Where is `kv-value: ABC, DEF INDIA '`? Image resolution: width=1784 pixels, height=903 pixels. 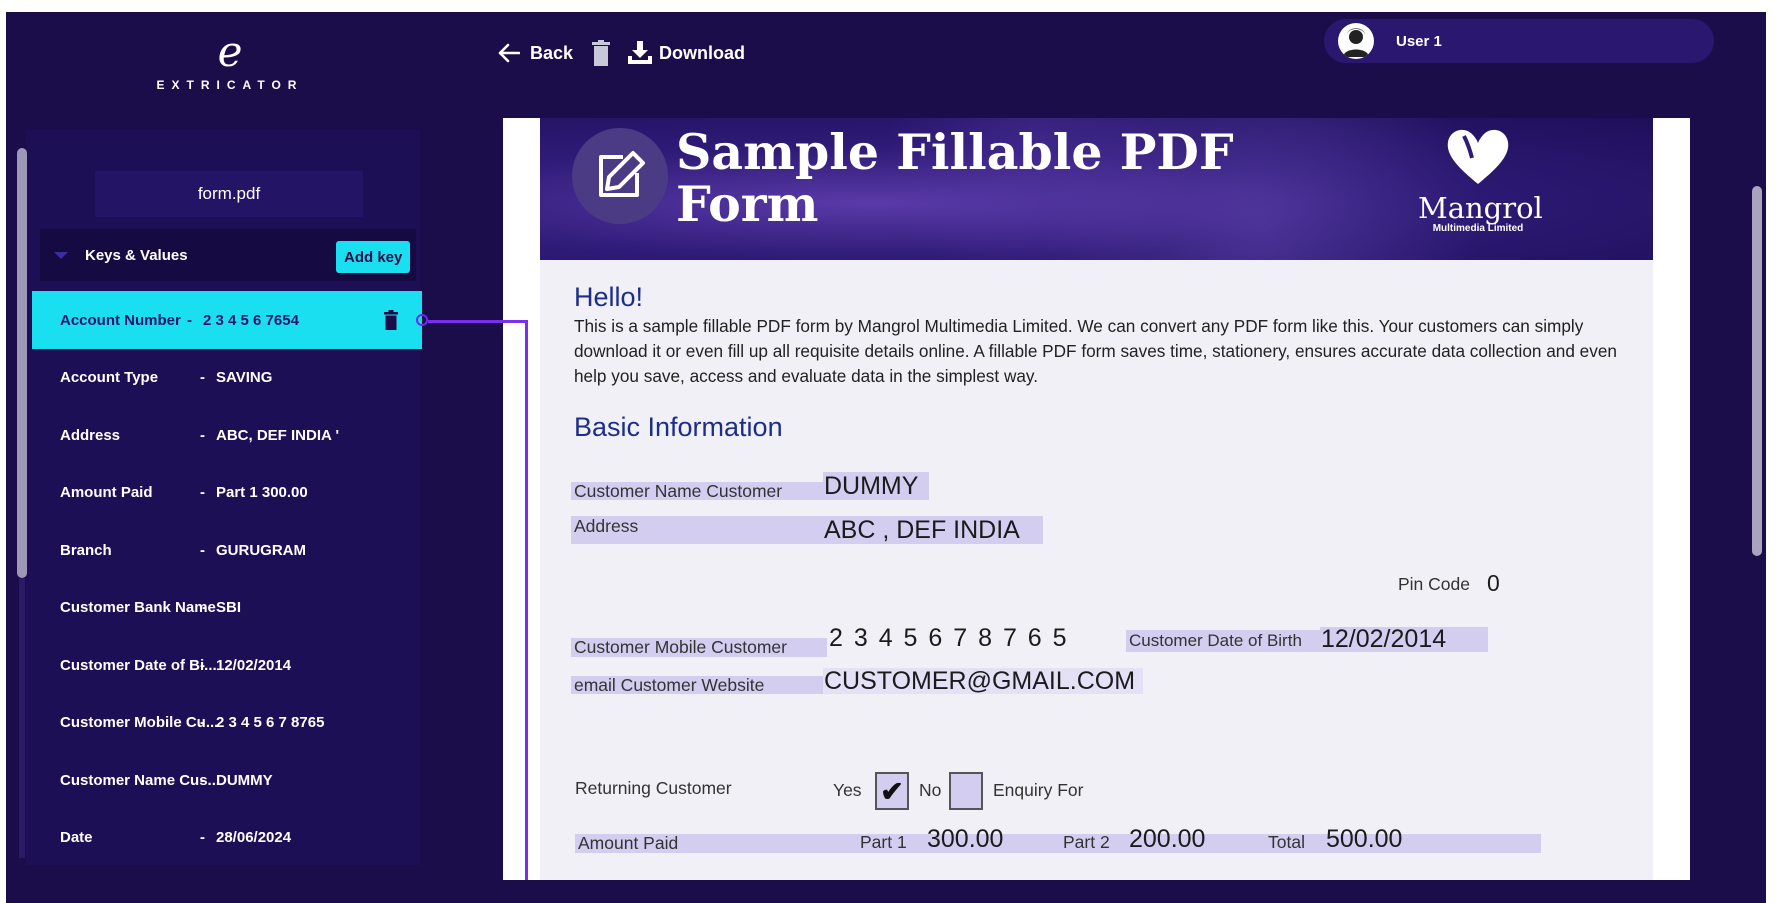
kv-value: ABC, DEF INDIA ' is located at coordinates (278, 435).